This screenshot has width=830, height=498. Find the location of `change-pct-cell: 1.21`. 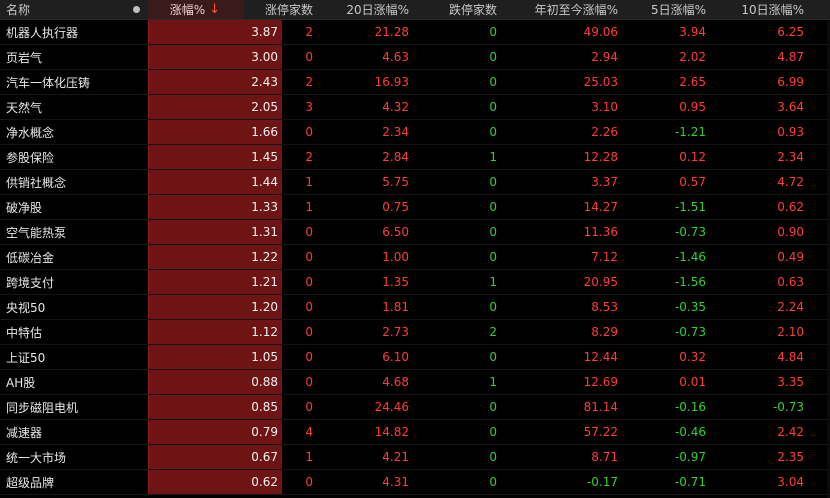

change-pct-cell: 1.21 is located at coordinates (215, 282).